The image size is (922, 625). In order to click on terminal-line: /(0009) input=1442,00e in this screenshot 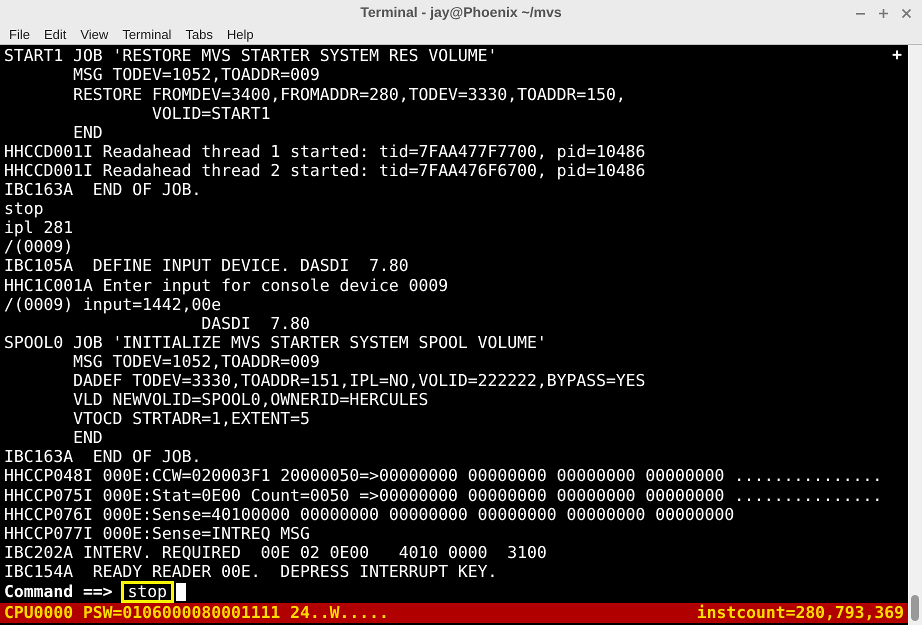, I will do `click(113, 304)`.